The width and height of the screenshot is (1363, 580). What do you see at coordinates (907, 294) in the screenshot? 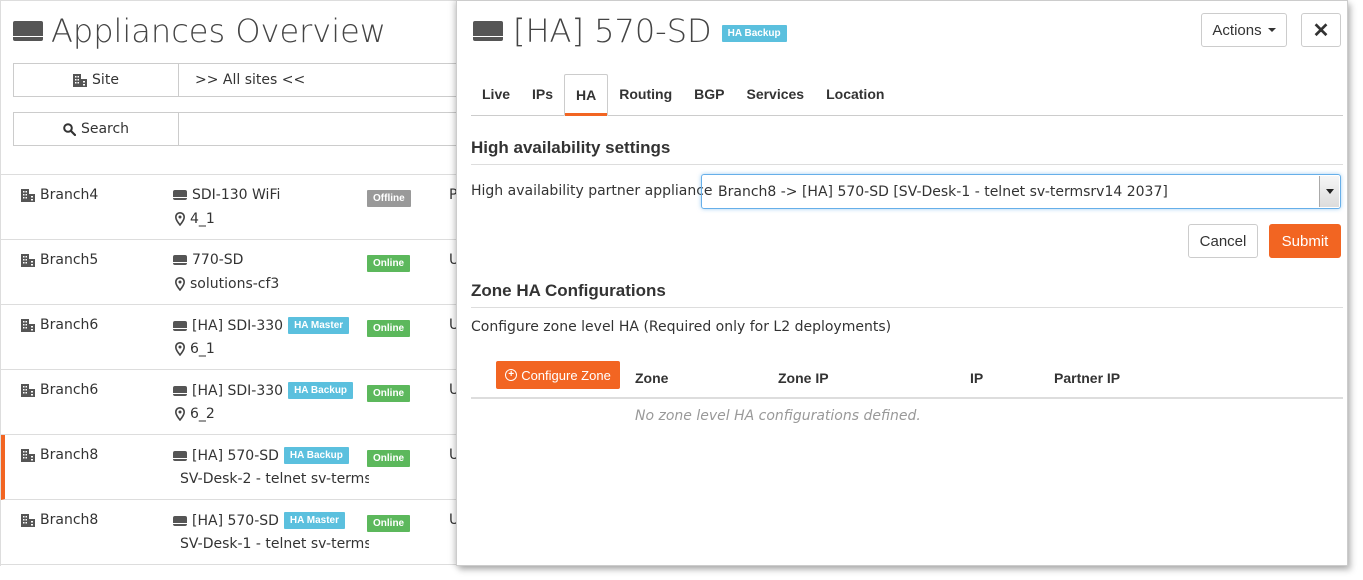
I see `zone-ha-heading: Zone HA Configurations` at bounding box center [907, 294].